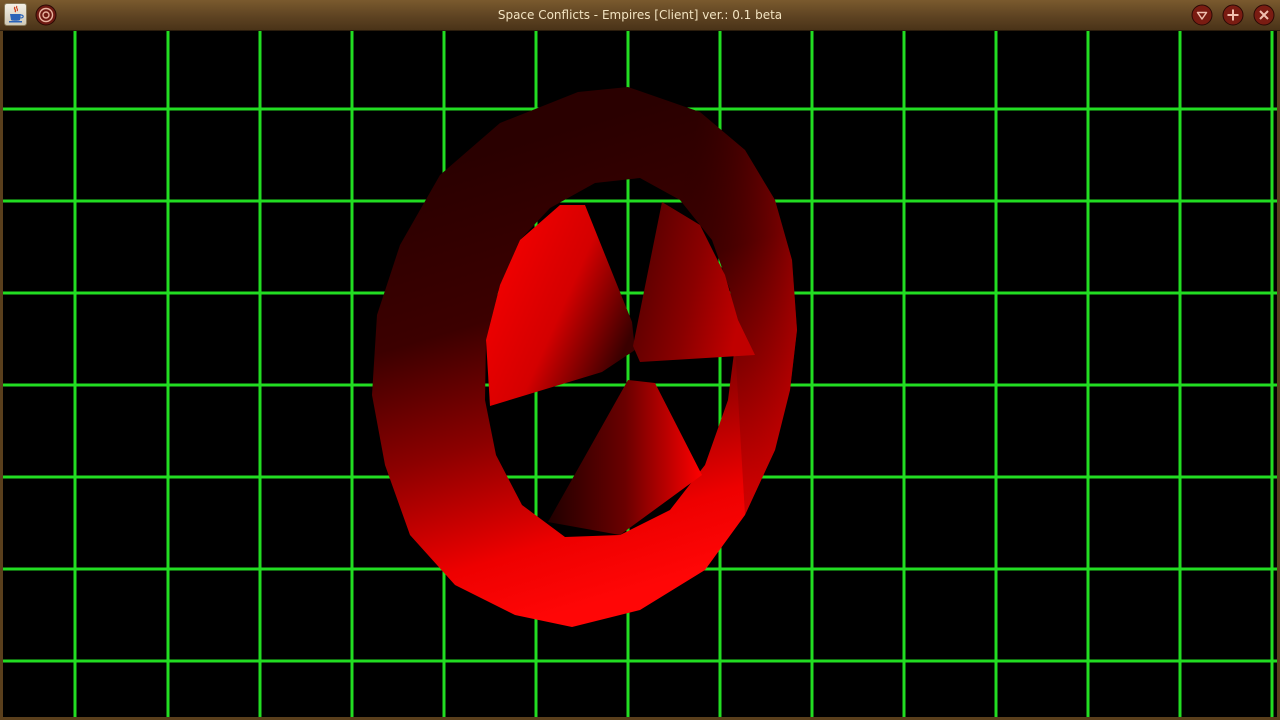 The height and width of the screenshot is (720, 1280). I want to click on window-menu-icon, so click(46, 15).